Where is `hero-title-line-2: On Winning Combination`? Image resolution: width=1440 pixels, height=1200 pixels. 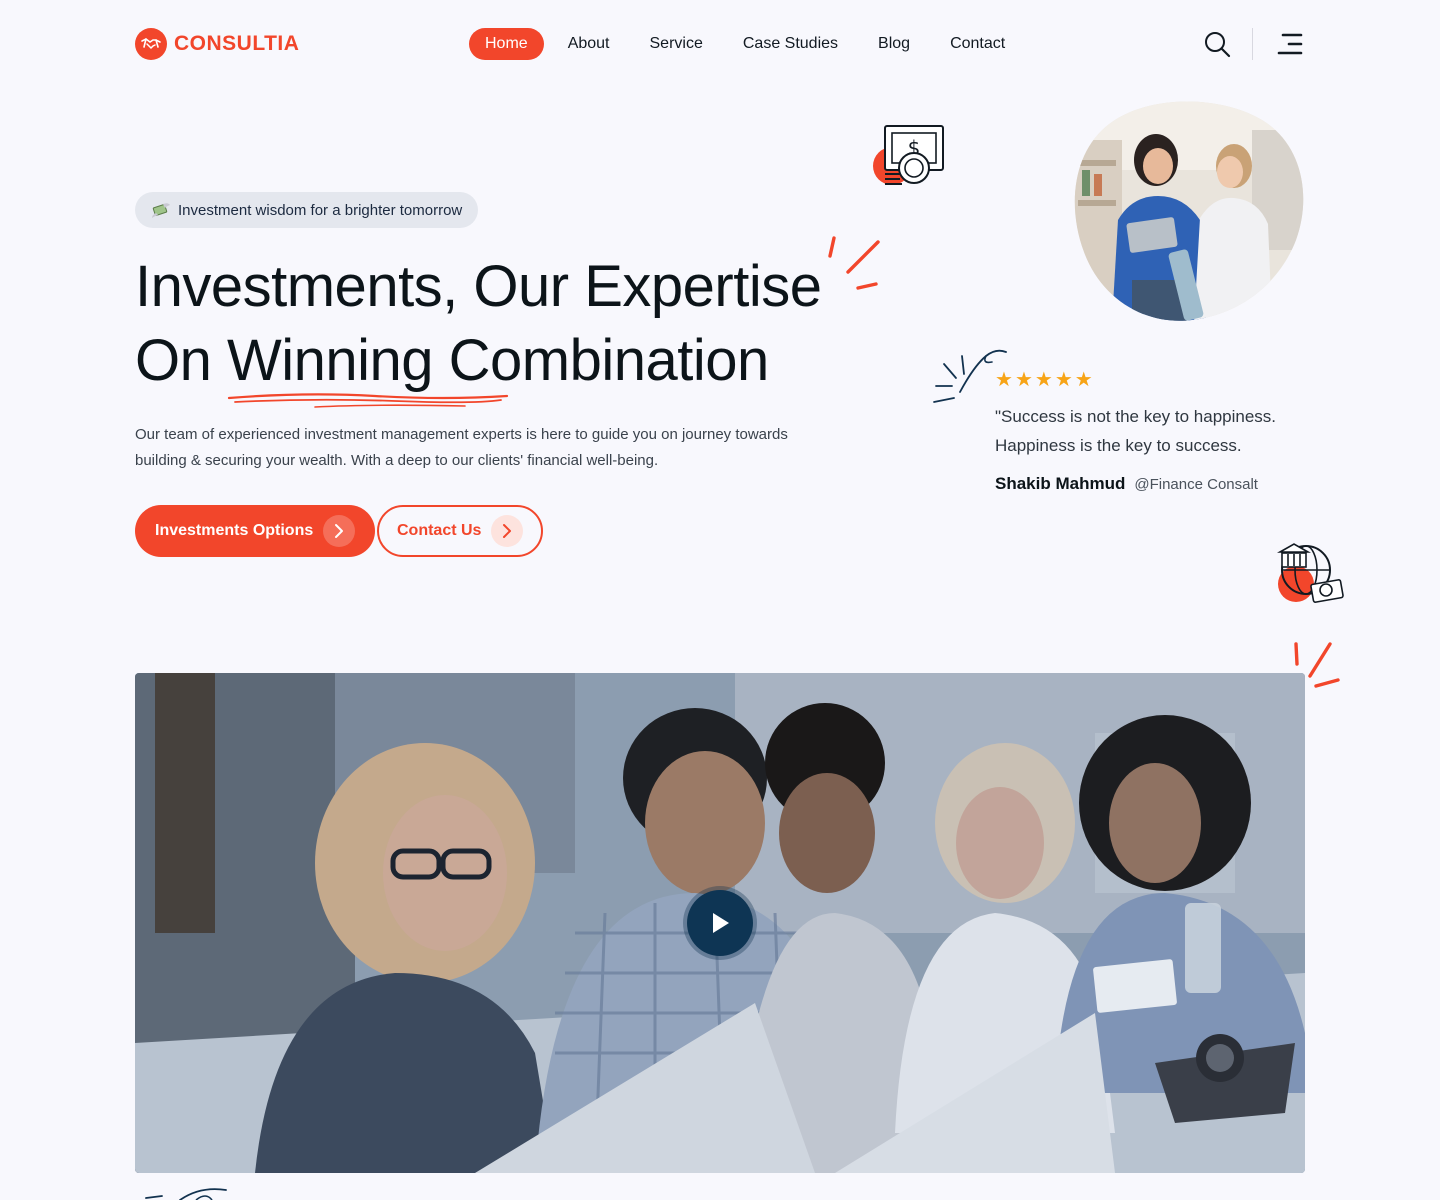
hero-title-line-2: On Winning Combination is located at coordinates (515, 366).